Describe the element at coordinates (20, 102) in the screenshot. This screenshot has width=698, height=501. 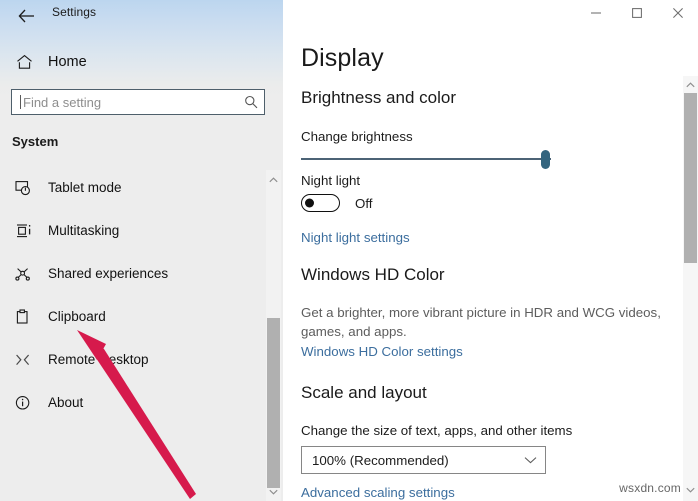
I see `search-caret` at that location.